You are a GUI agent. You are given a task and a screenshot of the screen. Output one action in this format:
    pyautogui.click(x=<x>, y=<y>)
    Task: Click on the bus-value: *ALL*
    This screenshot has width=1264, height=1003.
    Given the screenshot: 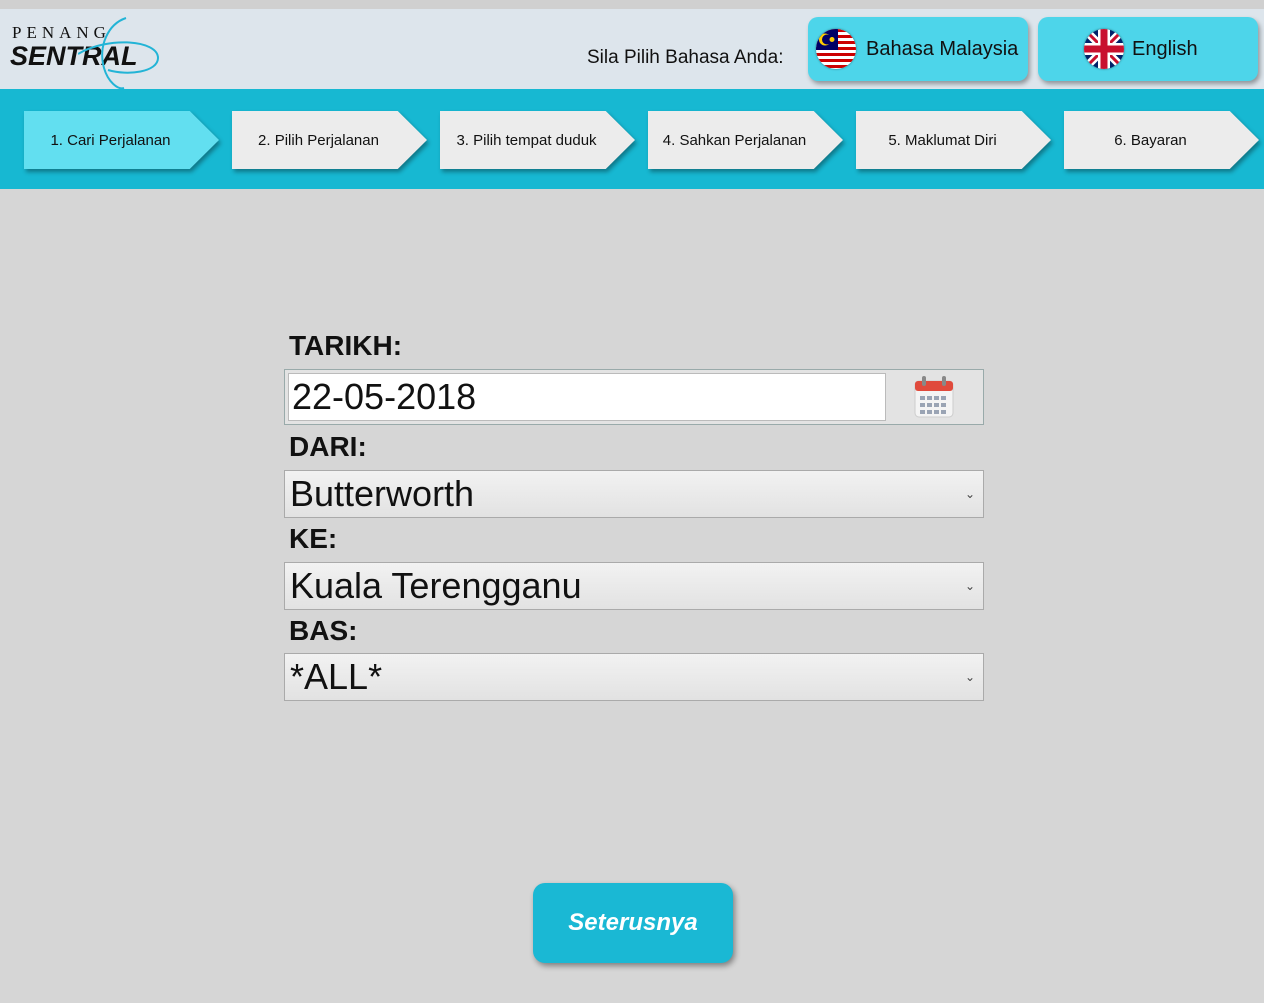 What is the action you would take?
    pyautogui.click(x=336, y=676)
    